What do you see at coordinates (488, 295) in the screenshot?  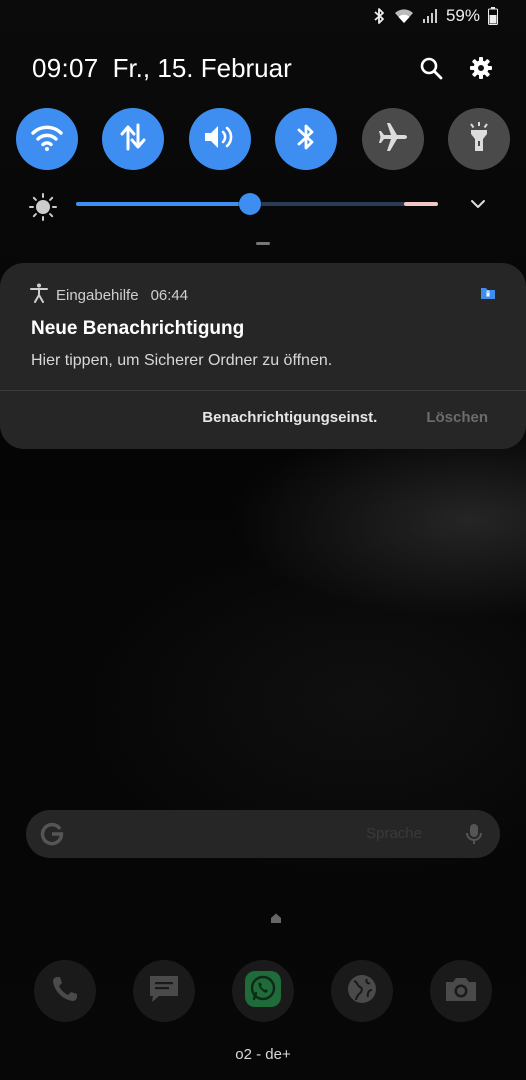 I see `secure-folder-icon` at bounding box center [488, 295].